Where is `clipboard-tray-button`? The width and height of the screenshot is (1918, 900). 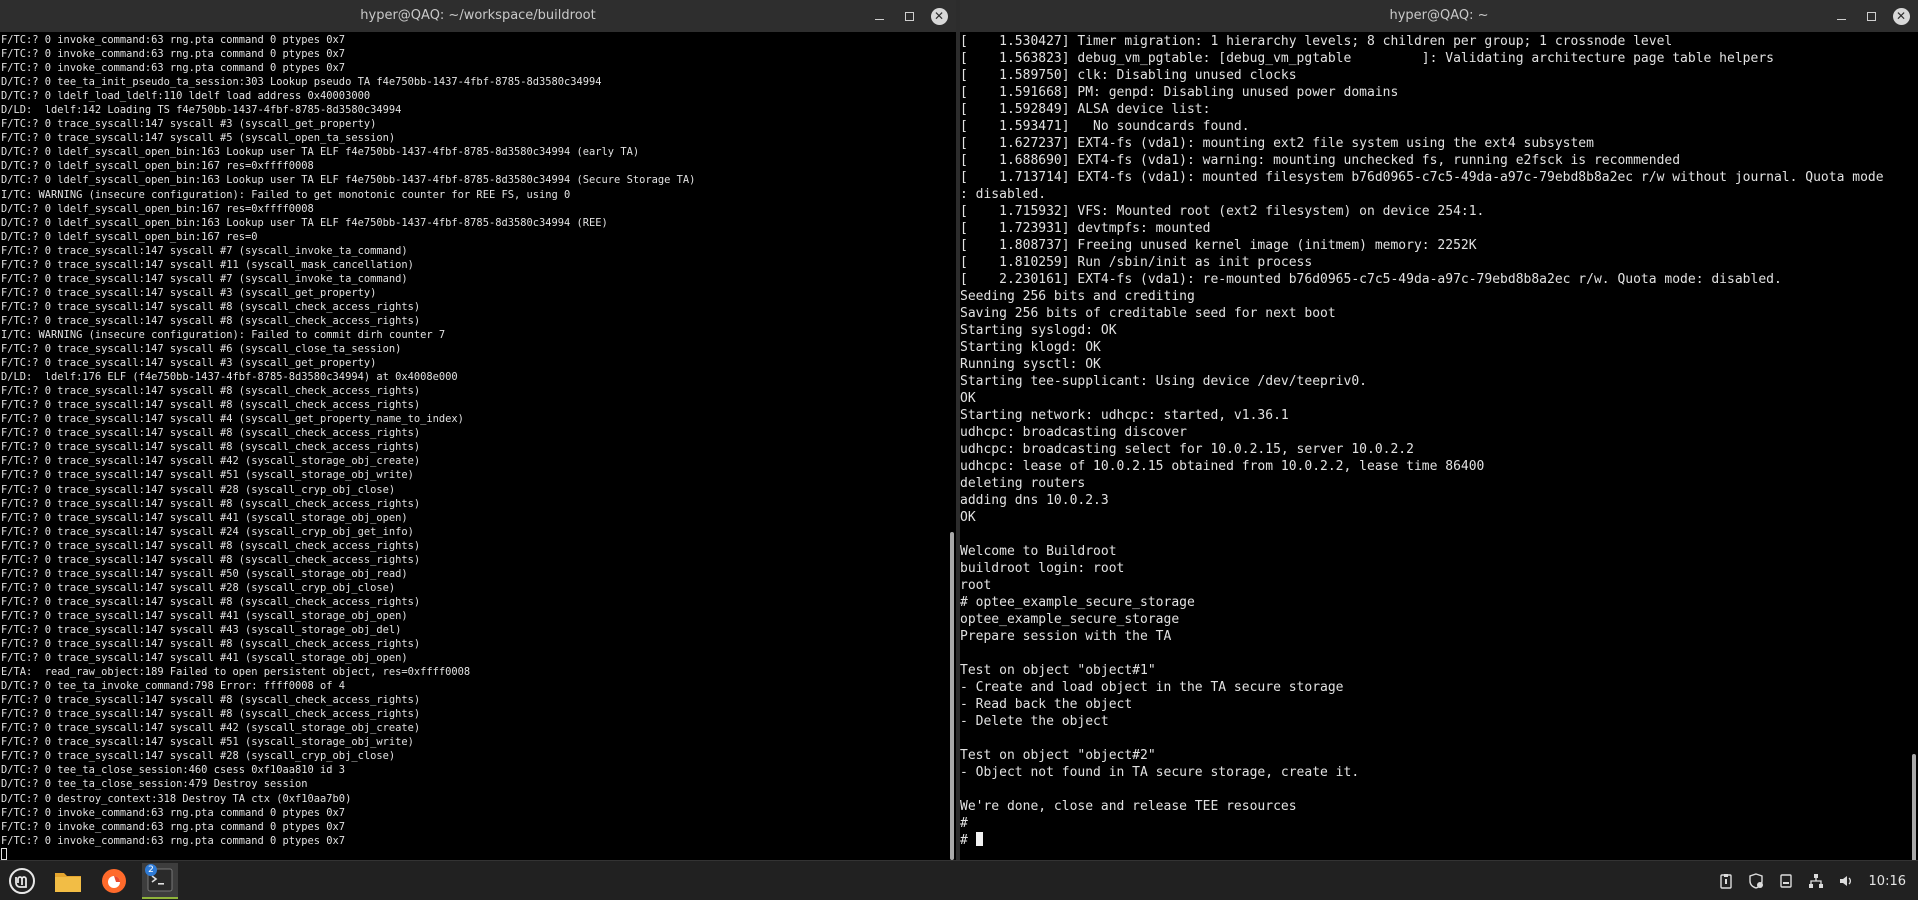 clipboard-tray-button is located at coordinates (1726, 881).